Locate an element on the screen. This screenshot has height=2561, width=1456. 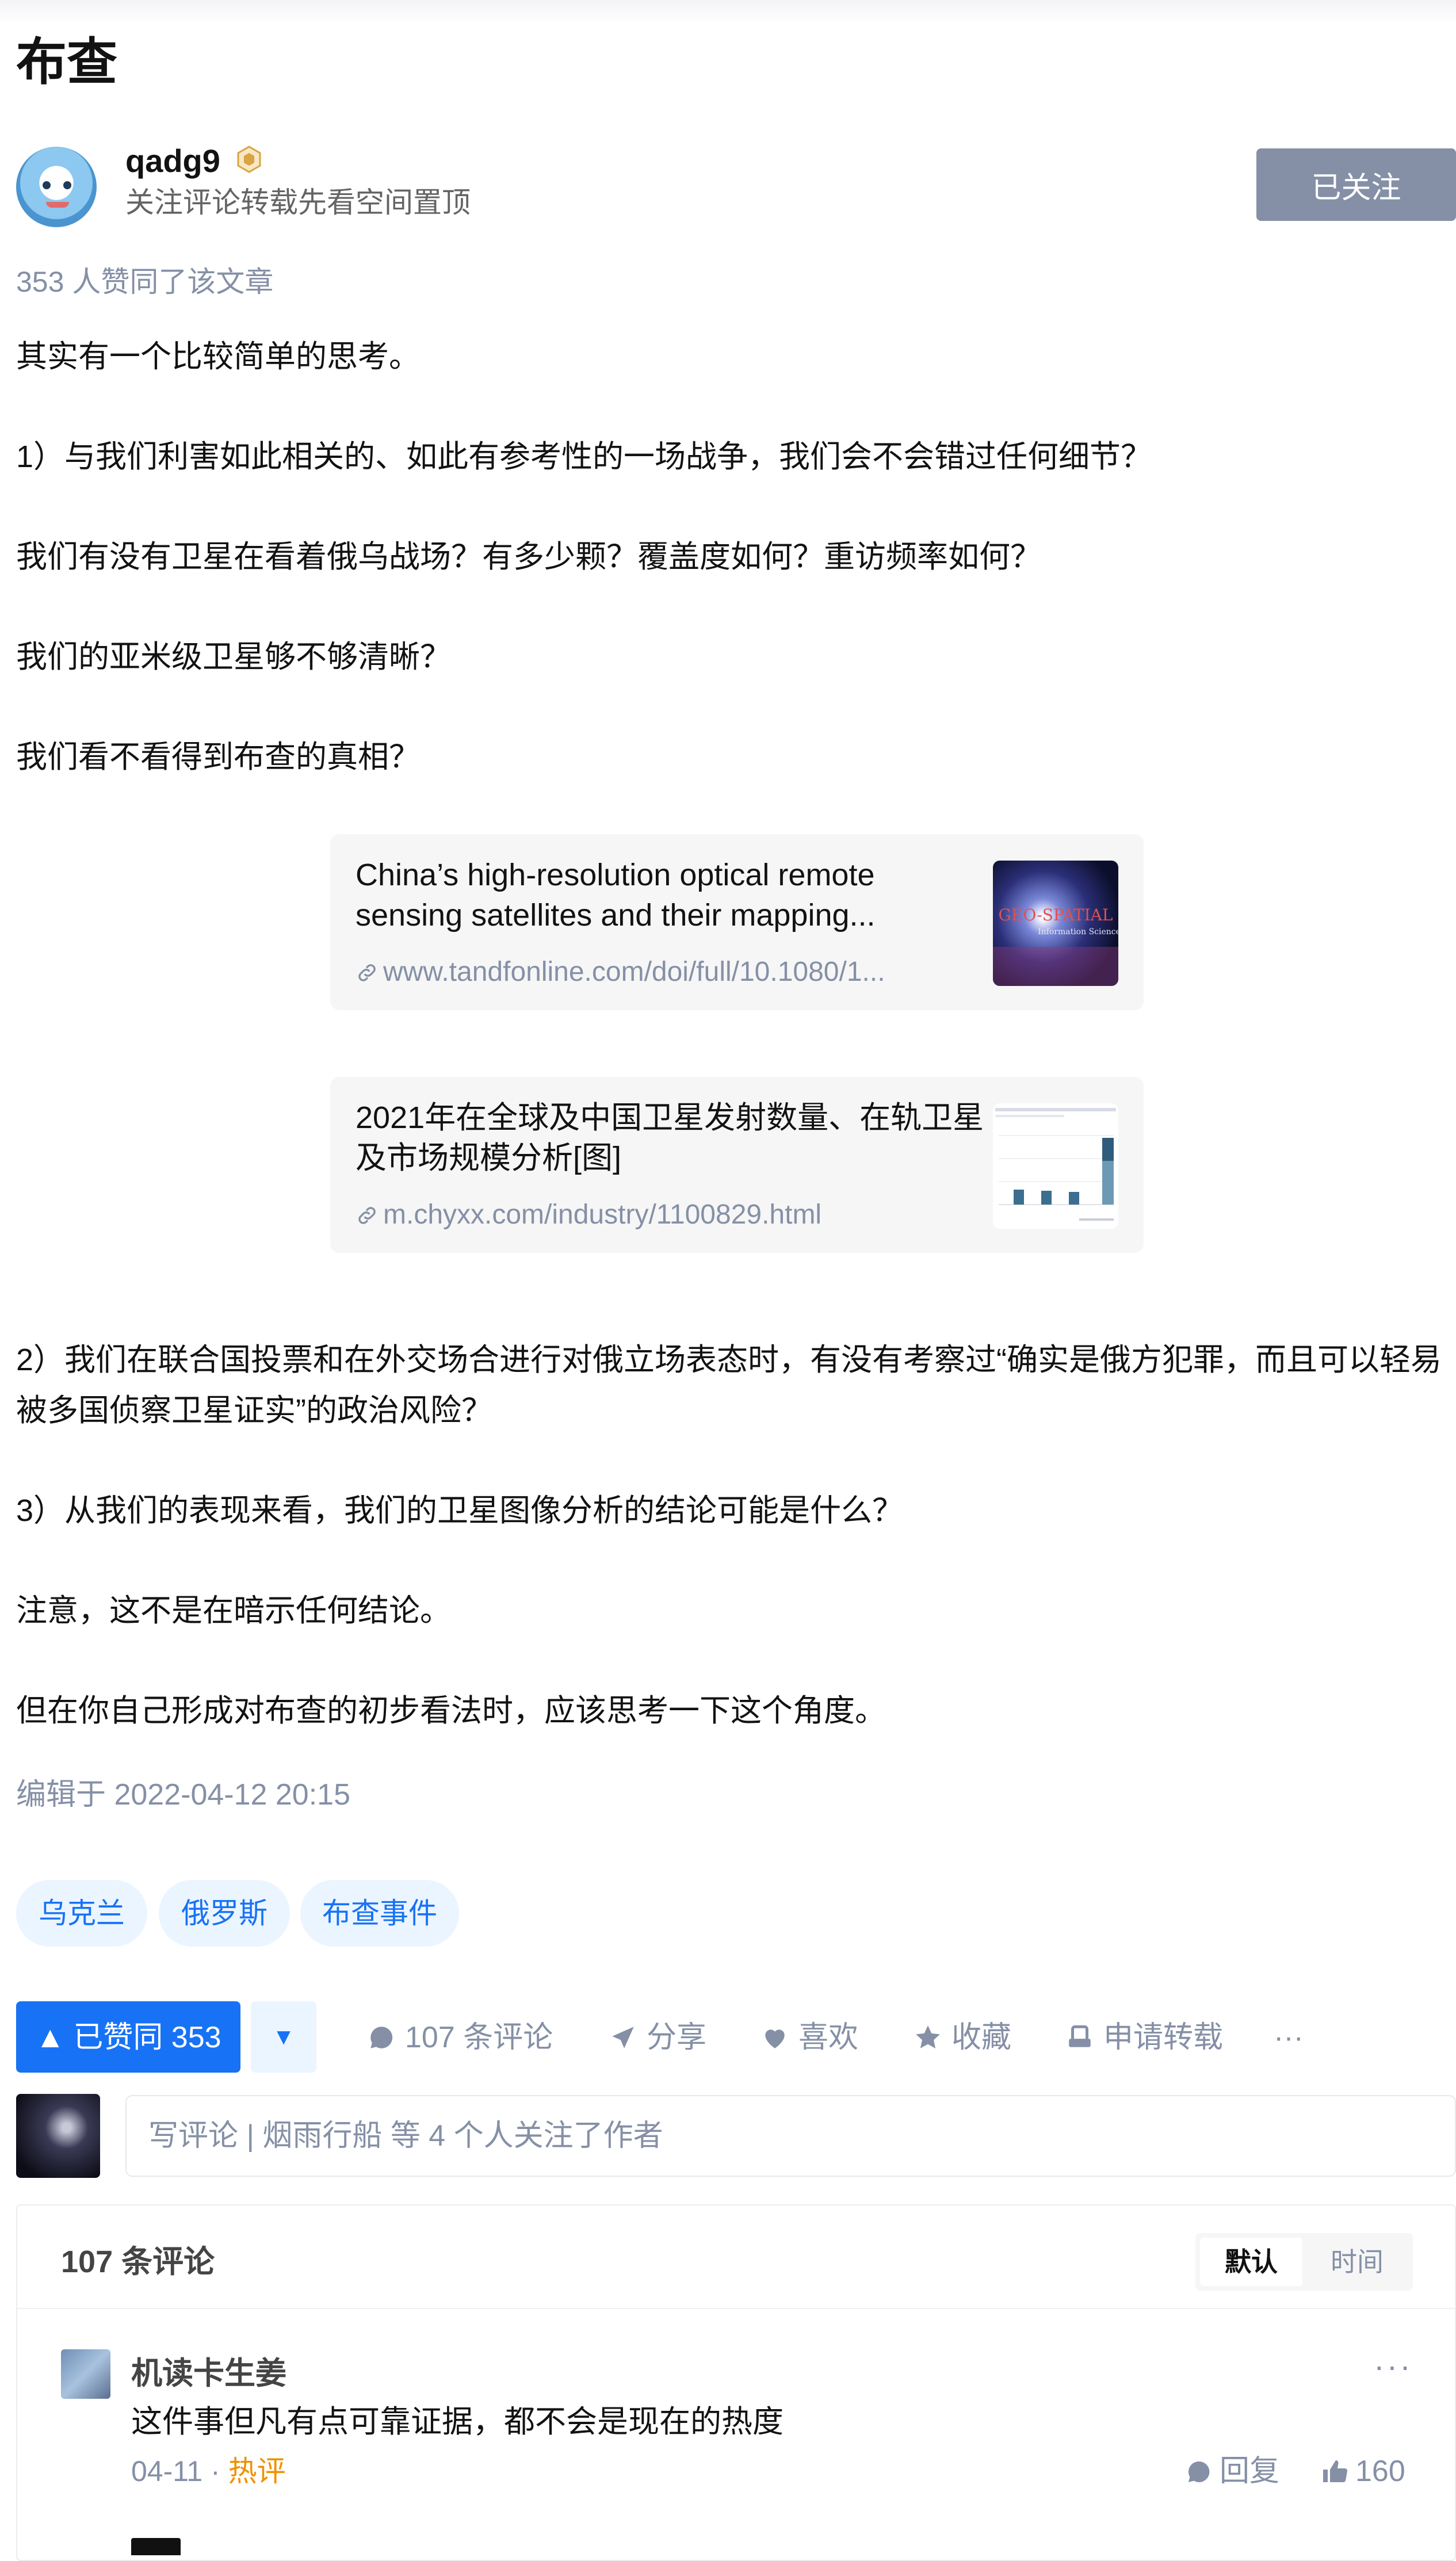
paragraph: 我们的亚米级卫星够不够清晰？ is located at coordinates (233, 657).